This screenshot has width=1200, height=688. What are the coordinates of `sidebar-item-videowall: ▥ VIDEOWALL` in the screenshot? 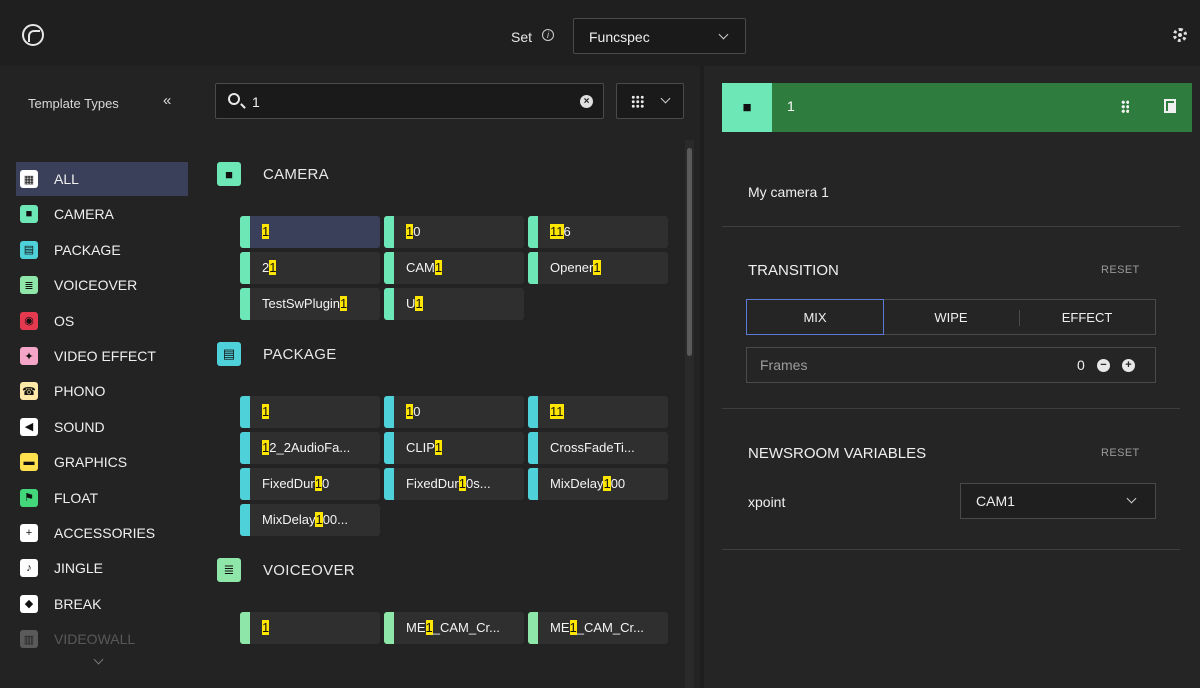 It's located at (102, 639).